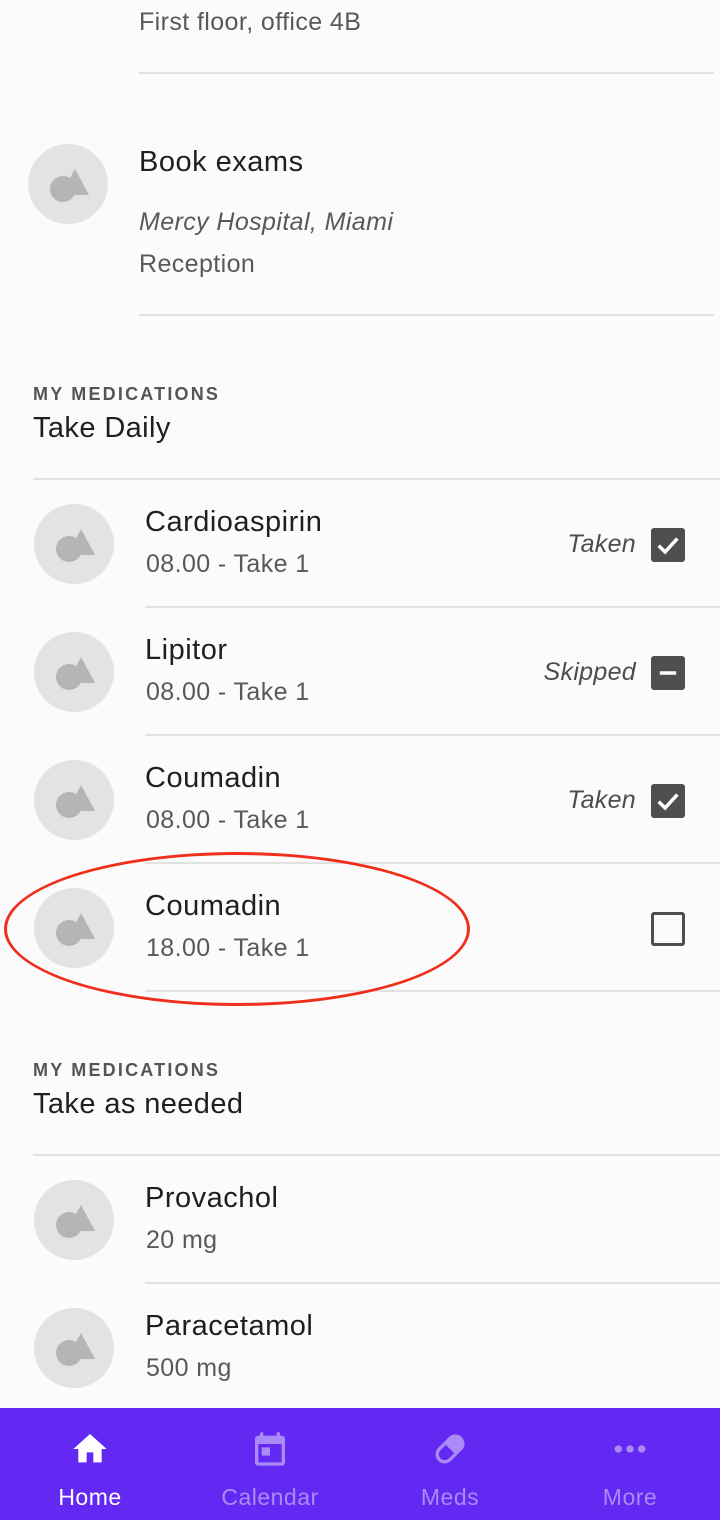 The image size is (720, 1520). What do you see at coordinates (182, 1240) in the screenshot?
I see `medication-dose: 20 mg` at bounding box center [182, 1240].